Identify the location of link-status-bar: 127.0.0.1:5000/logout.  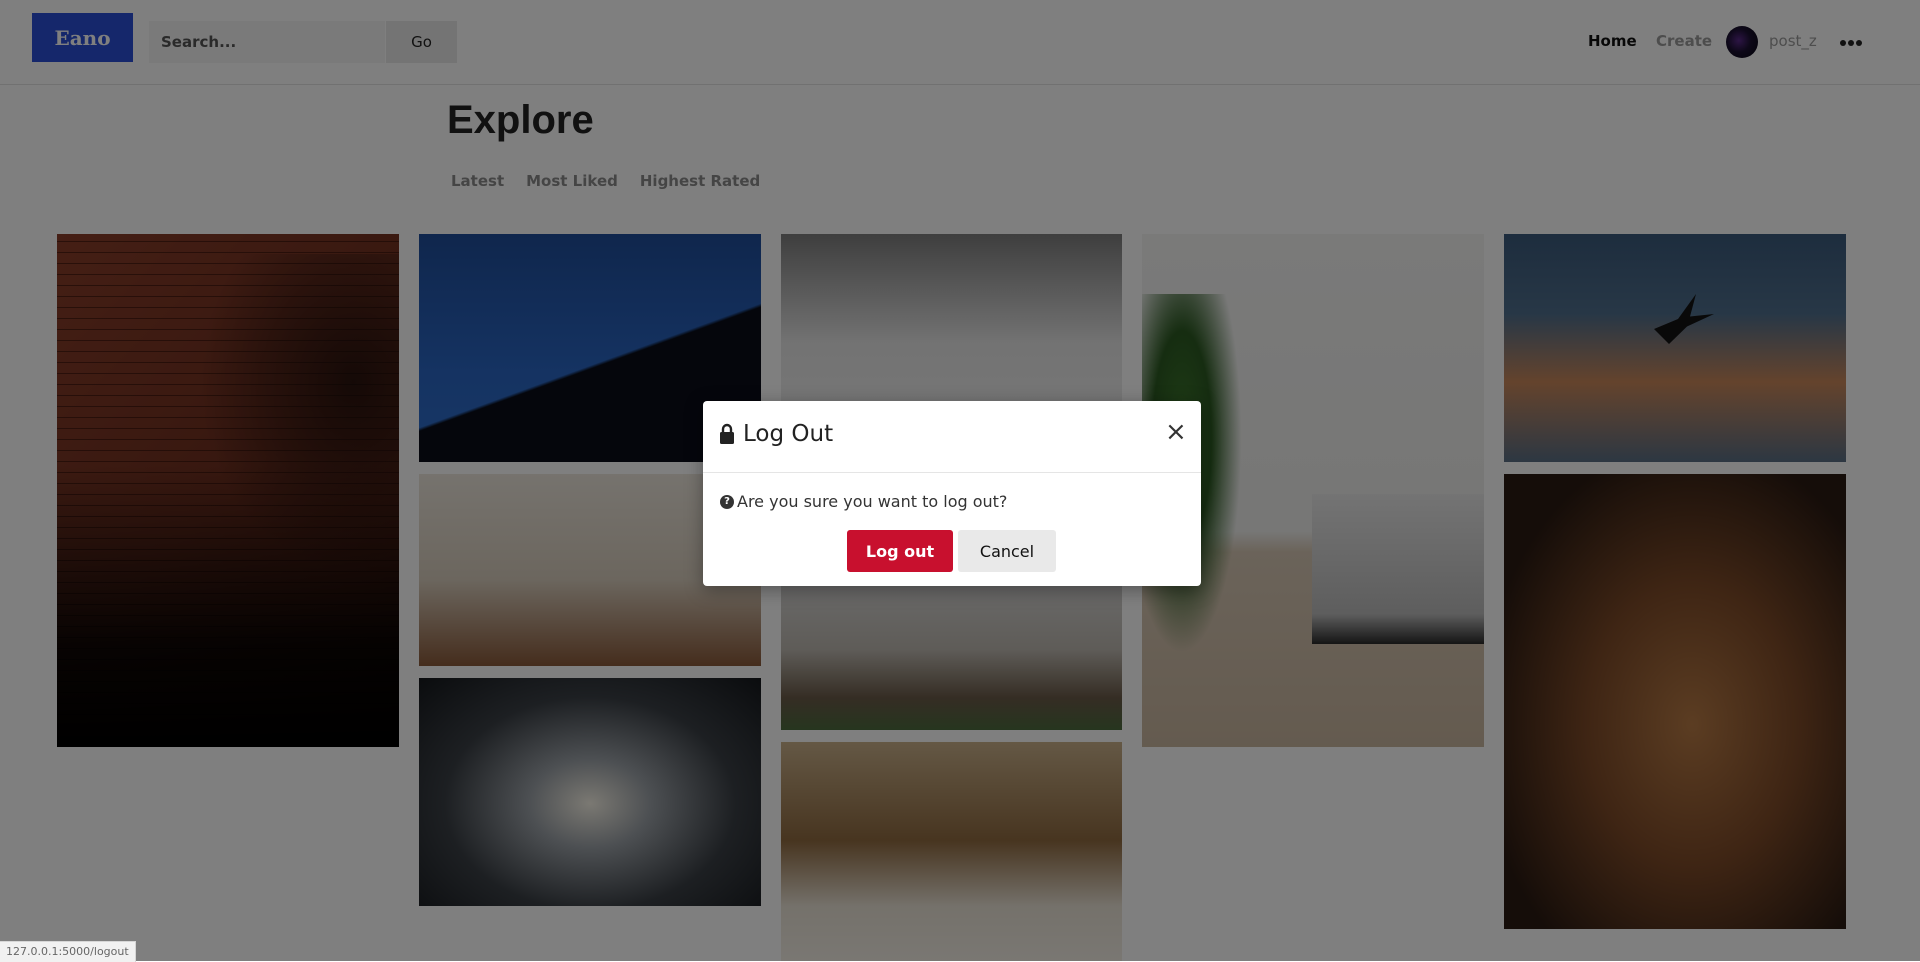
(68, 951).